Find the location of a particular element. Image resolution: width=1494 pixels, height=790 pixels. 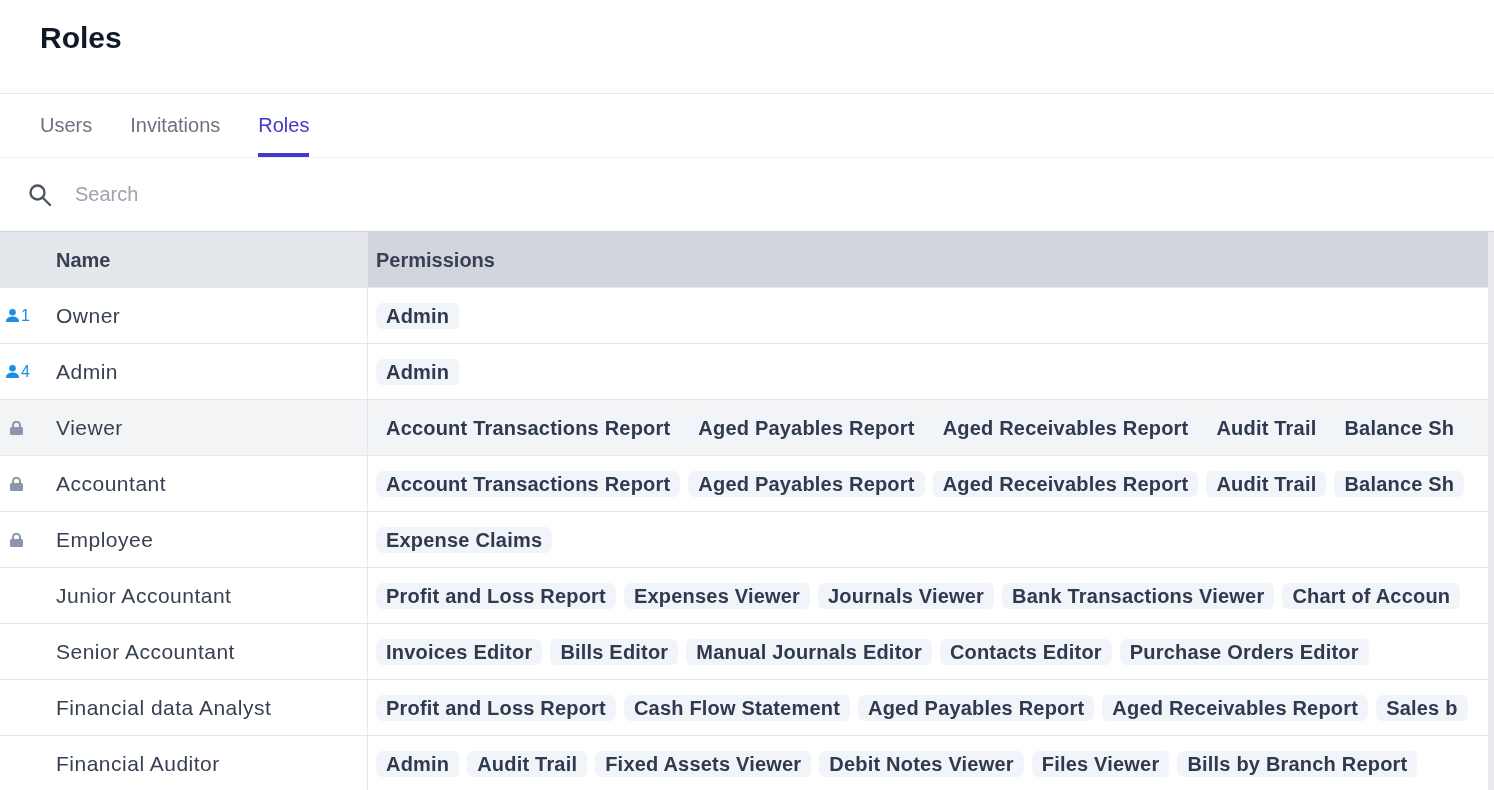

role-name: Financial Auditor is located at coordinates (138, 763).